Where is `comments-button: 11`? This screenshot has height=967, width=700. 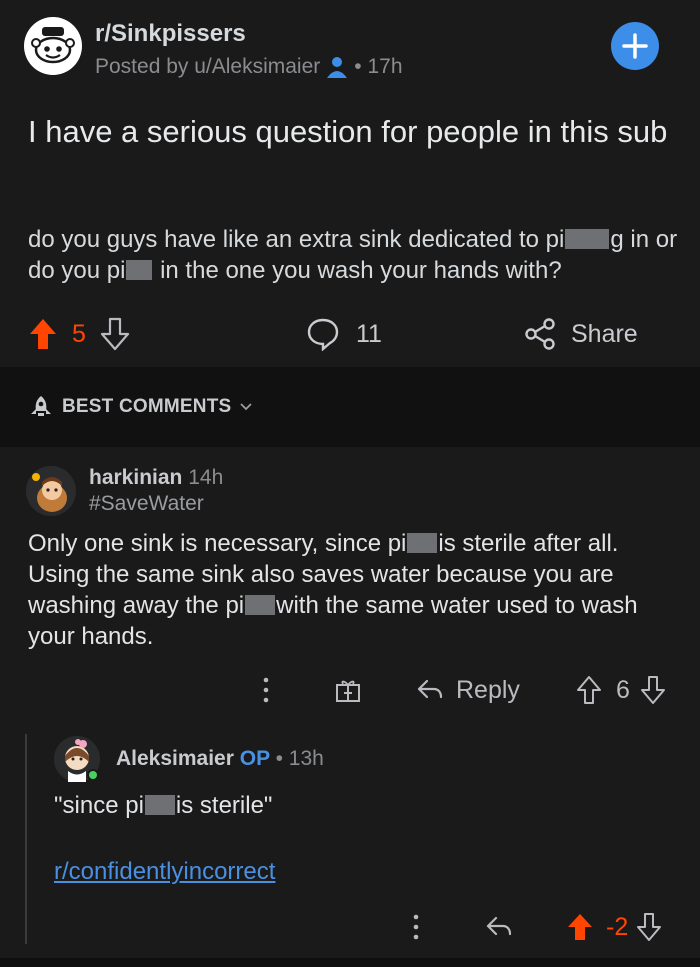 comments-button: 11 is located at coordinates (344, 334).